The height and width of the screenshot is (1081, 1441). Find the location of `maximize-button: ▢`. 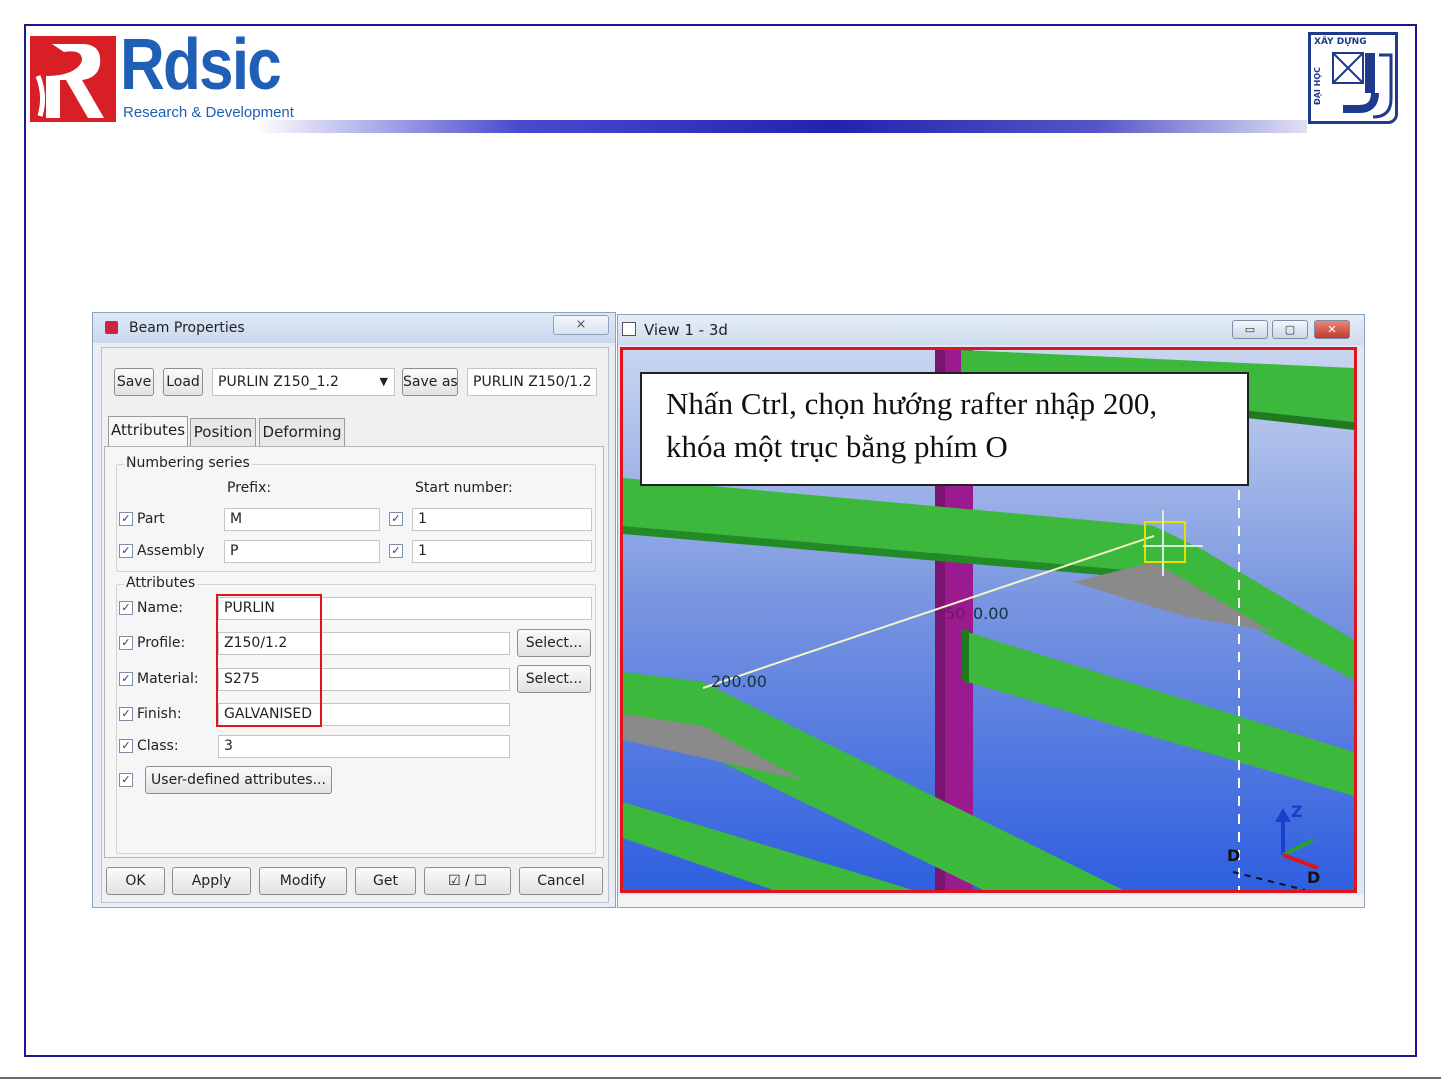

maximize-button: ▢ is located at coordinates (1290, 329).